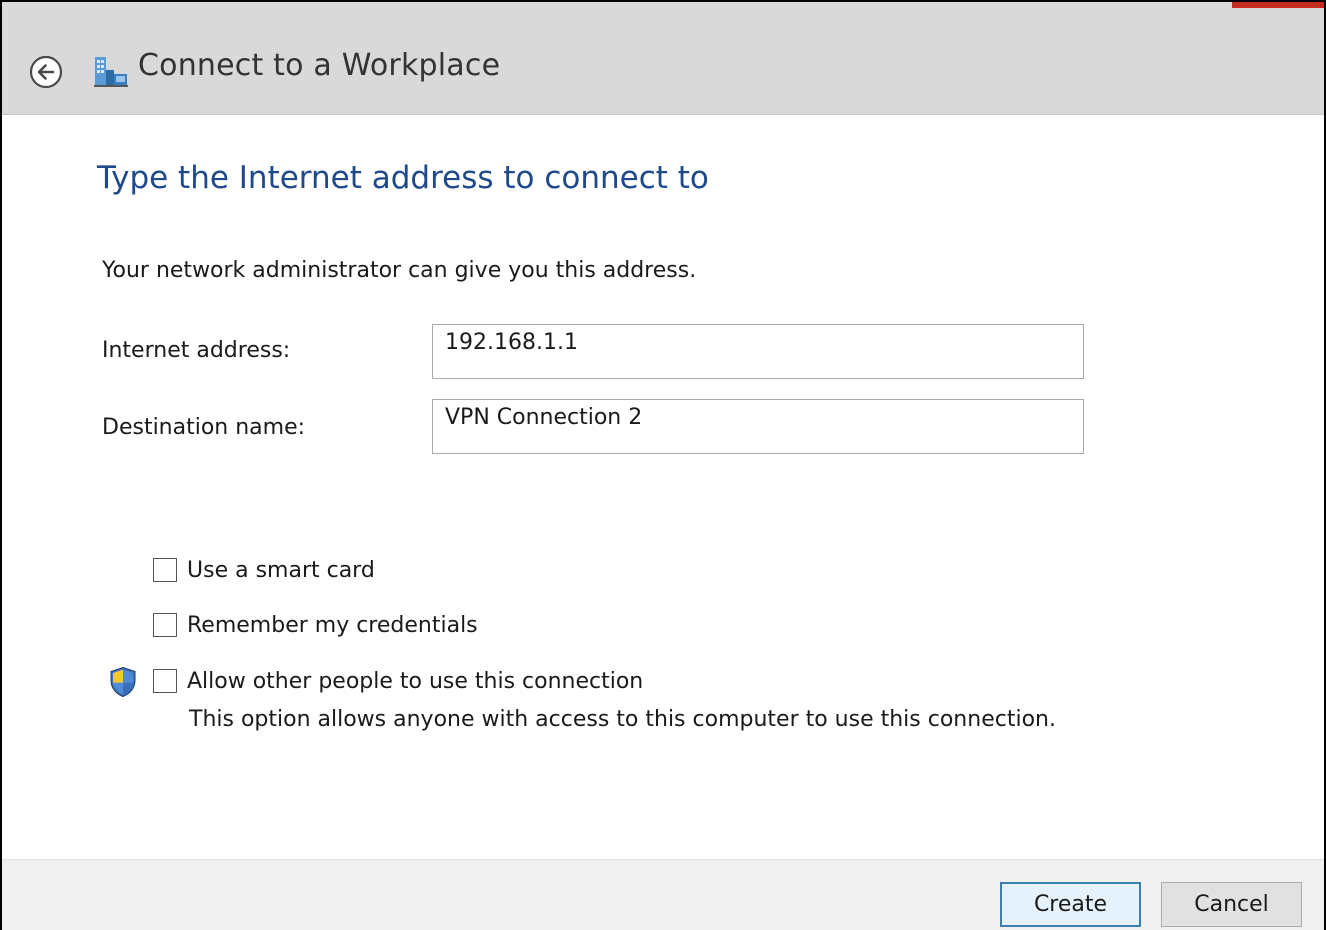 This screenshot has height=930, width=1326. What do you see at coordinates (319, 65) in the screenshot?
I see `window-title: Connect to a Workplace` at bounding box center [319, 65].